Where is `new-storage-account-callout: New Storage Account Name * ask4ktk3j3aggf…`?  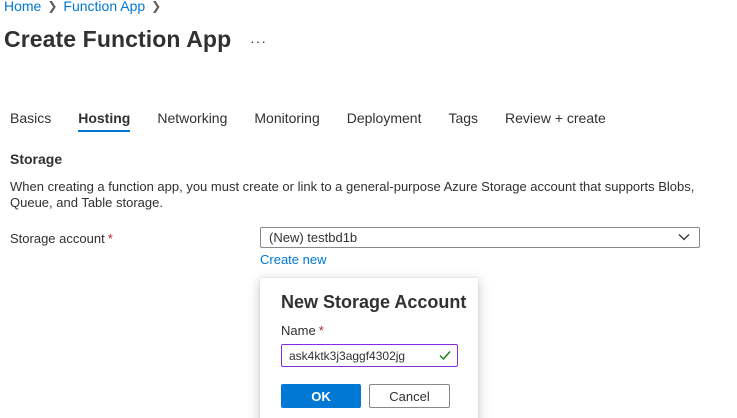 new-storage-account-callout: New Storage Account Name * ask4ktk3j3aggf… is located at coordinates (369, 348).